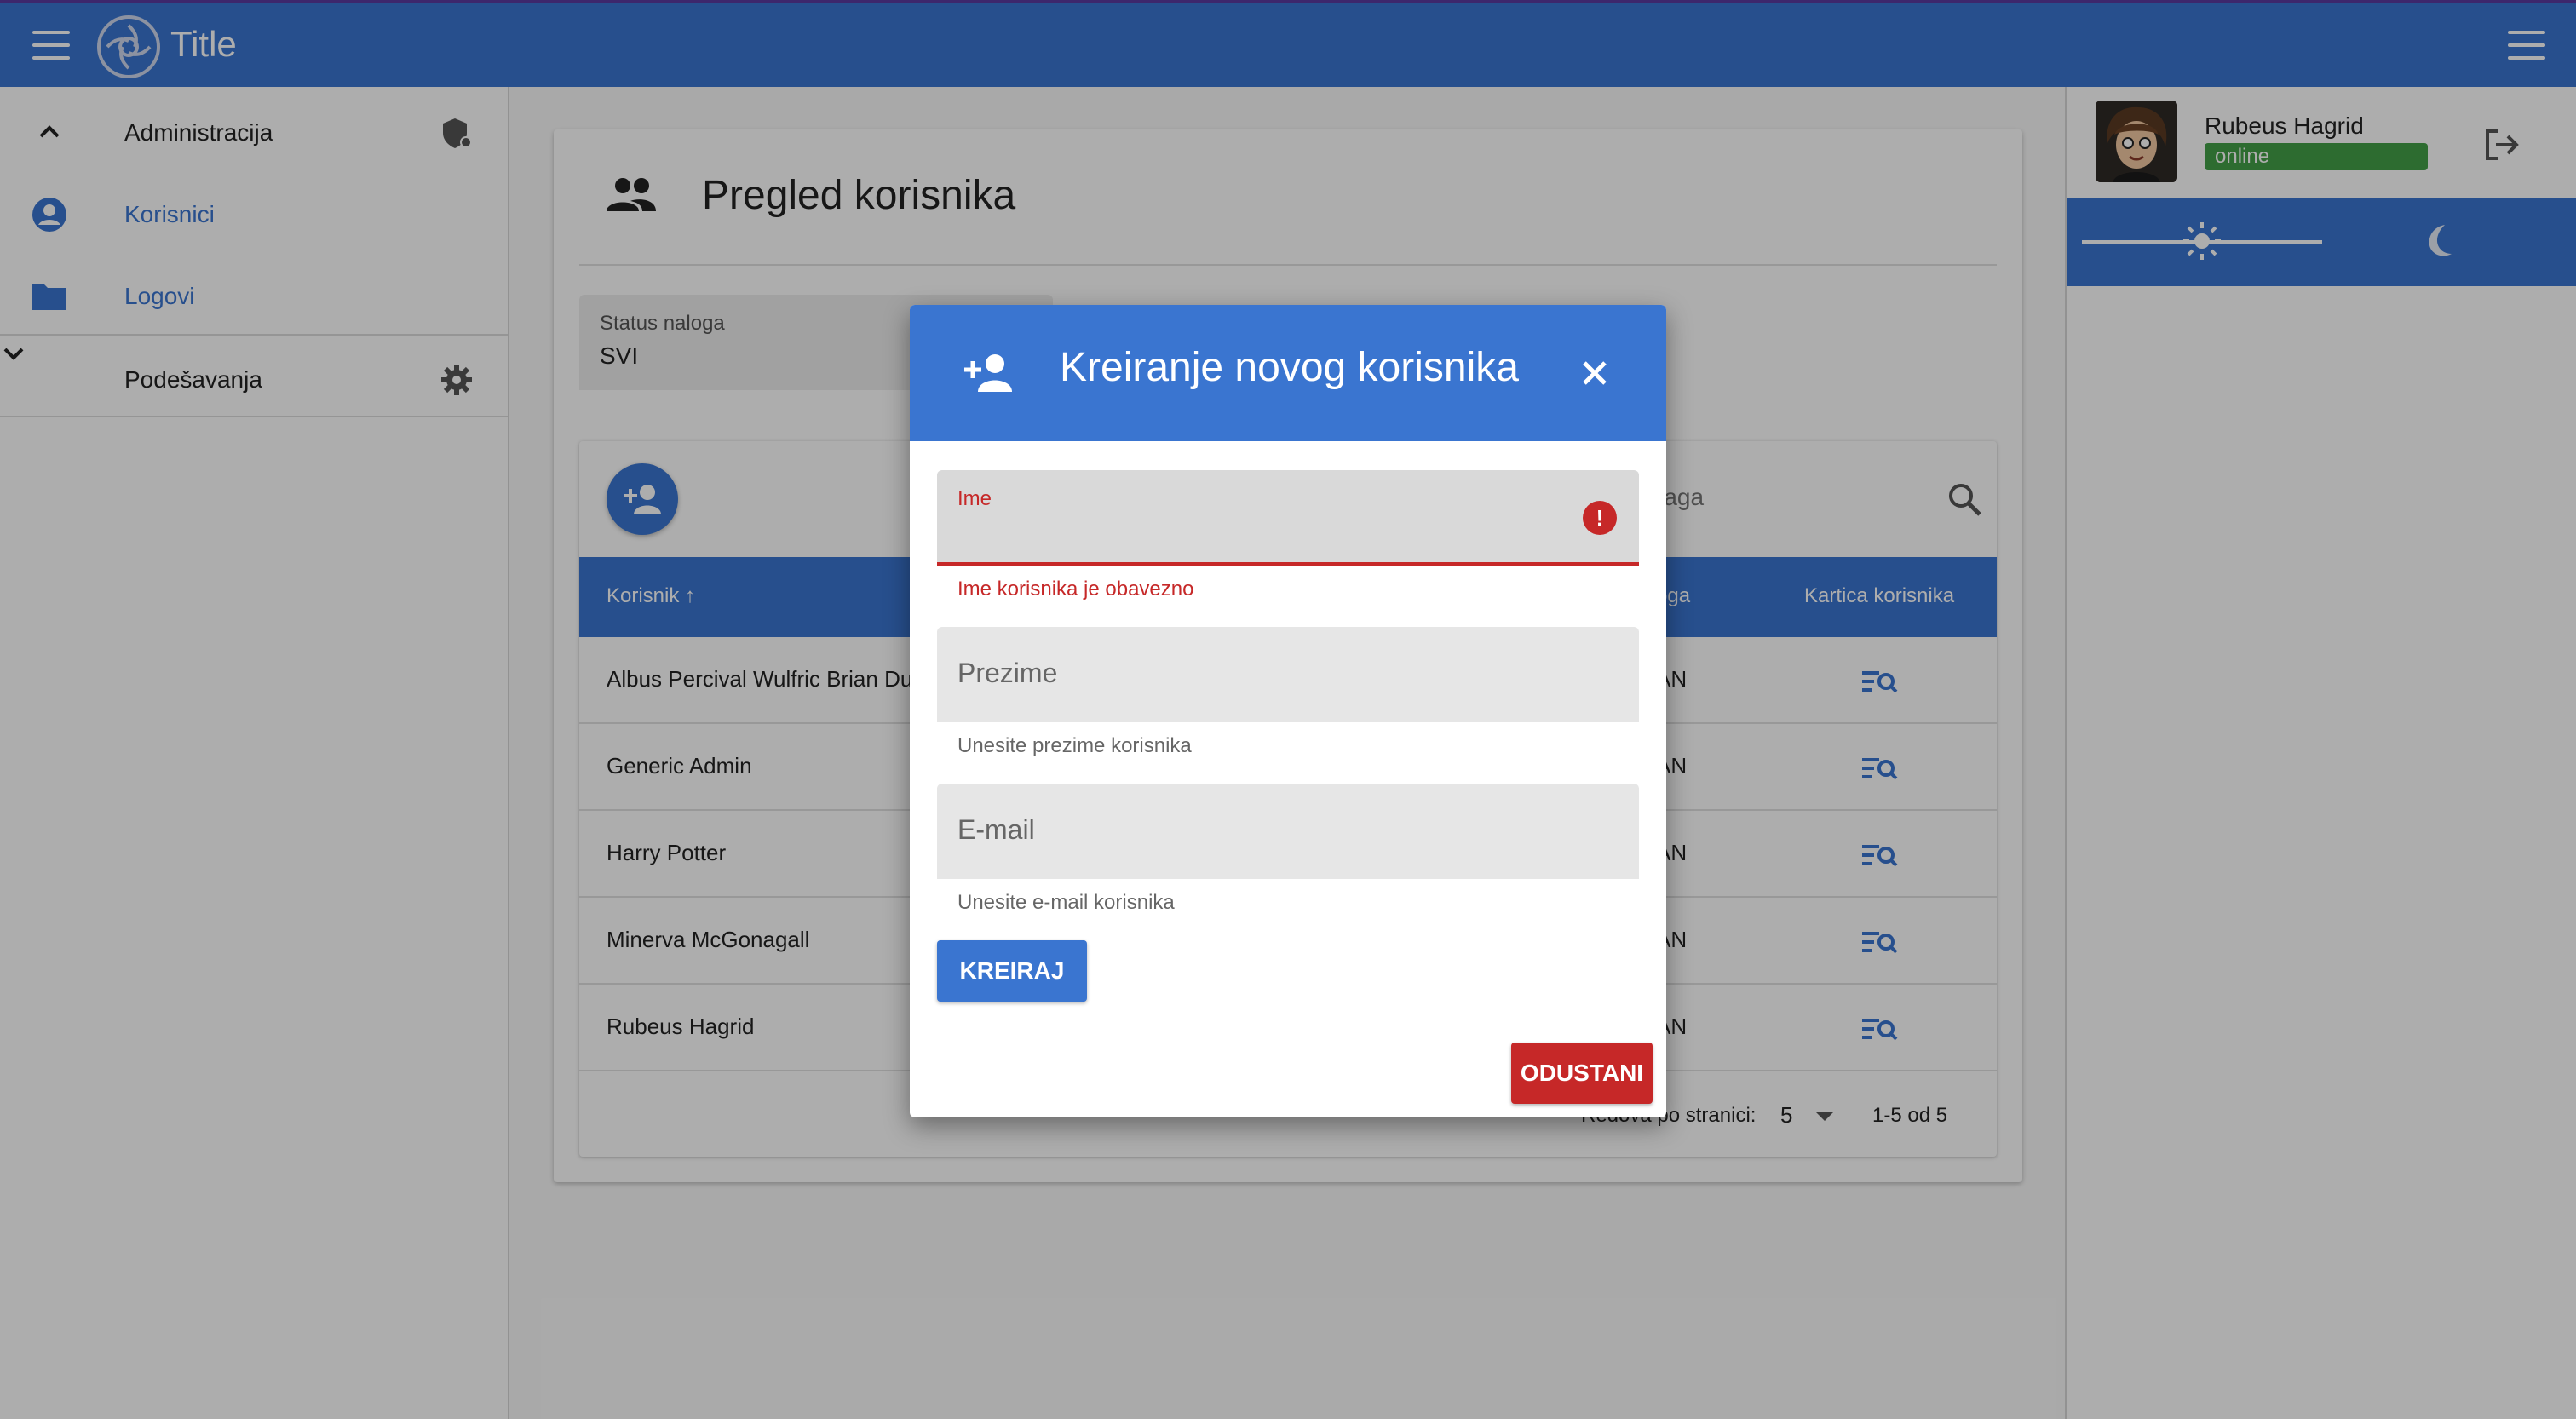 This screenshot has width=2576, height=1419. I want to click on email-label: E-mail, so click(996, 830).